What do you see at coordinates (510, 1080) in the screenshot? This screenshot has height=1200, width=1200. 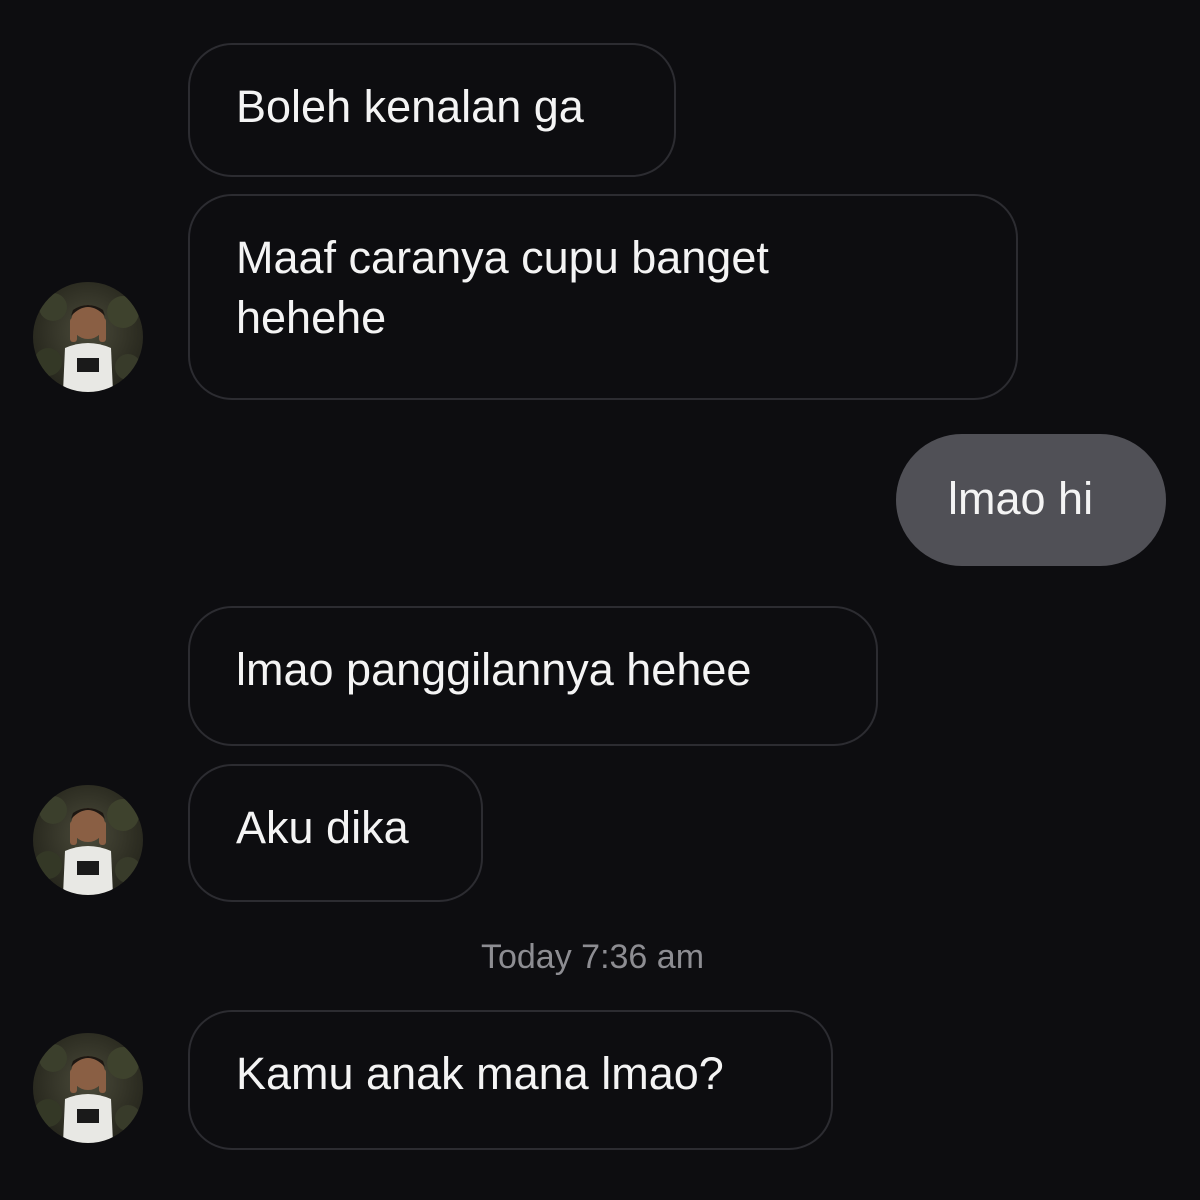 I see `message-bubble-received: Kamu anak mana lmao?` at bounding box center [510, 1080].